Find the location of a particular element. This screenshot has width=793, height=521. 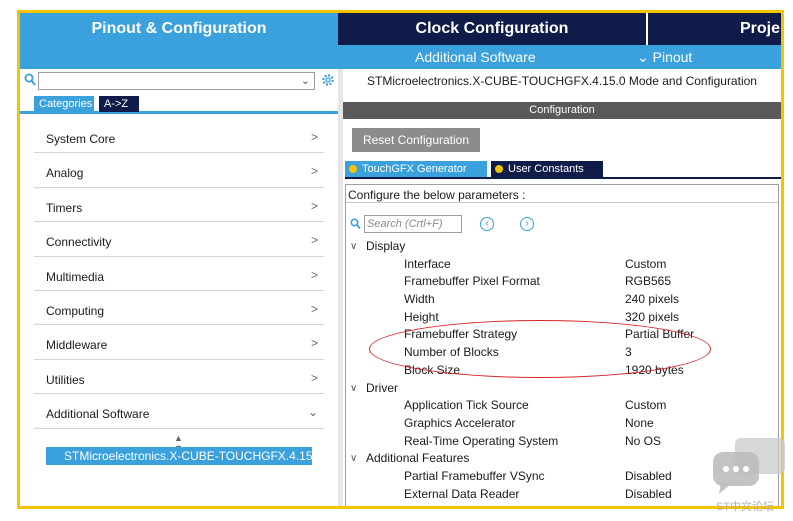

parameter-name: Number of Blocks is located at coordinates (451, 352).